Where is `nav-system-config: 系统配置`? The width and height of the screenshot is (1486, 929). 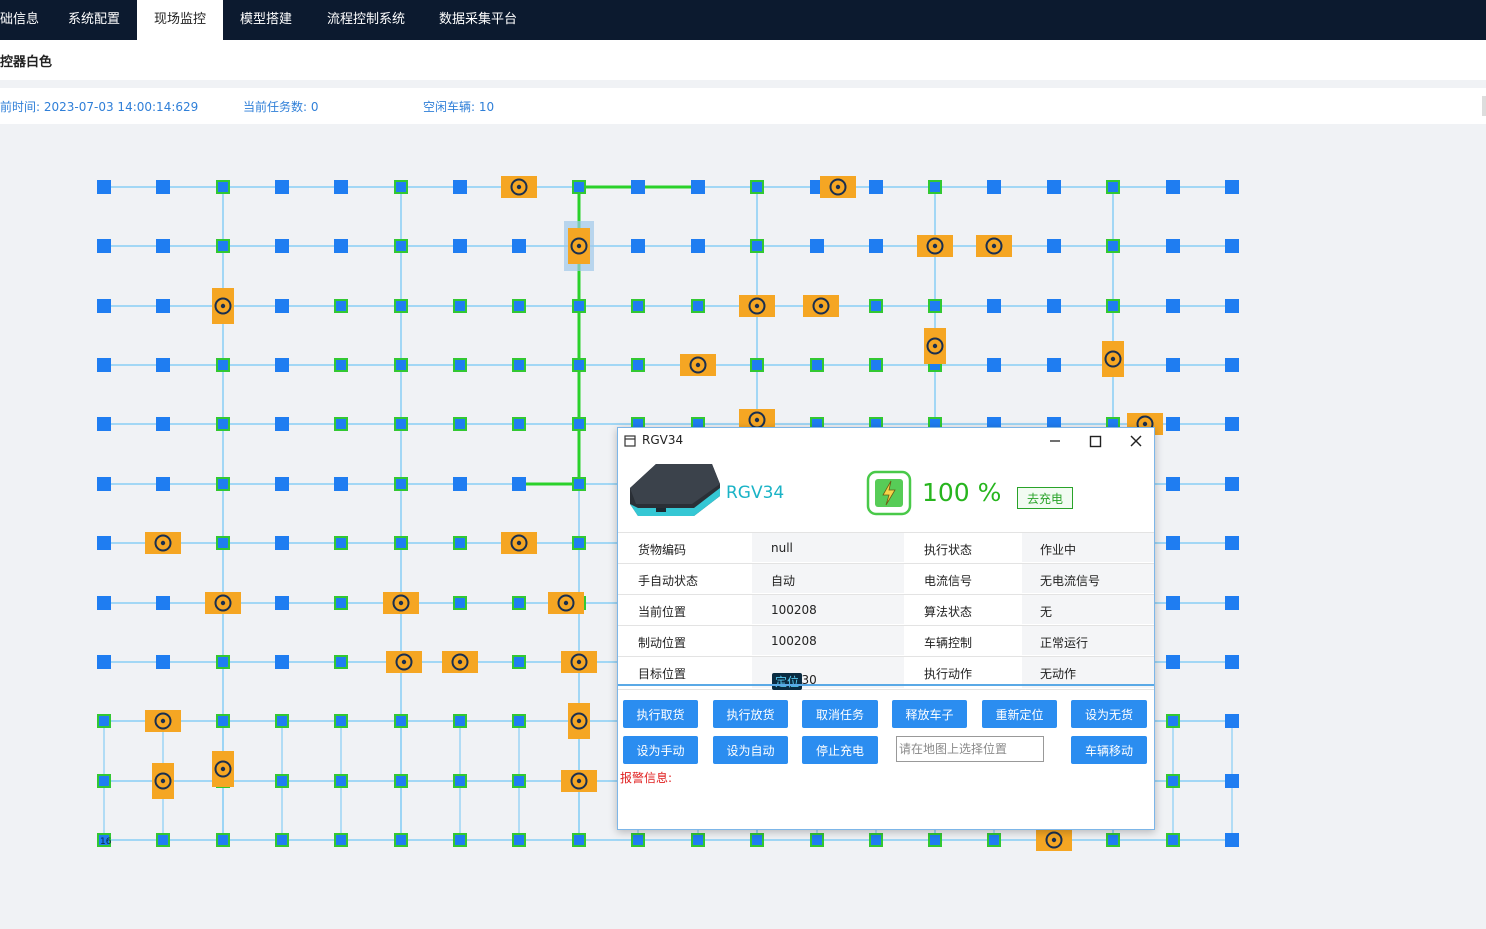 nav-system-config: 系统配置 is located at coordinates (94, 20).